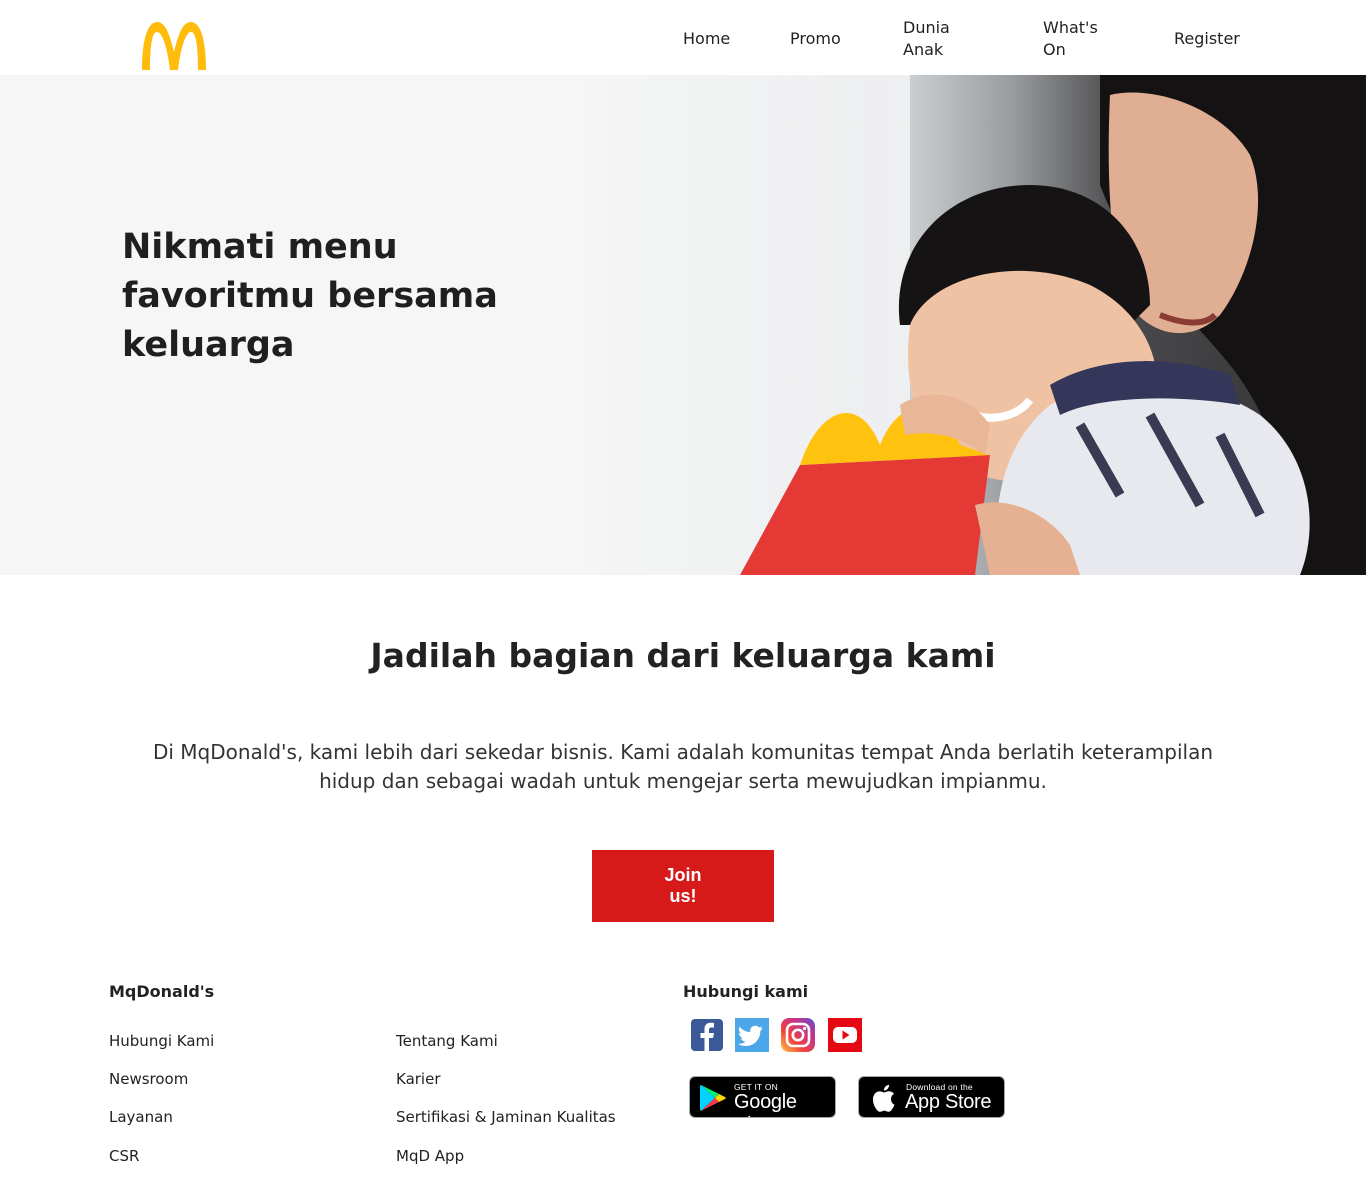  What do you see at coordinates (447, 1041) in the screenshot?
I see `footer-link-tentang-kami: Tentang Kami` at bounding box center [447, 1041].